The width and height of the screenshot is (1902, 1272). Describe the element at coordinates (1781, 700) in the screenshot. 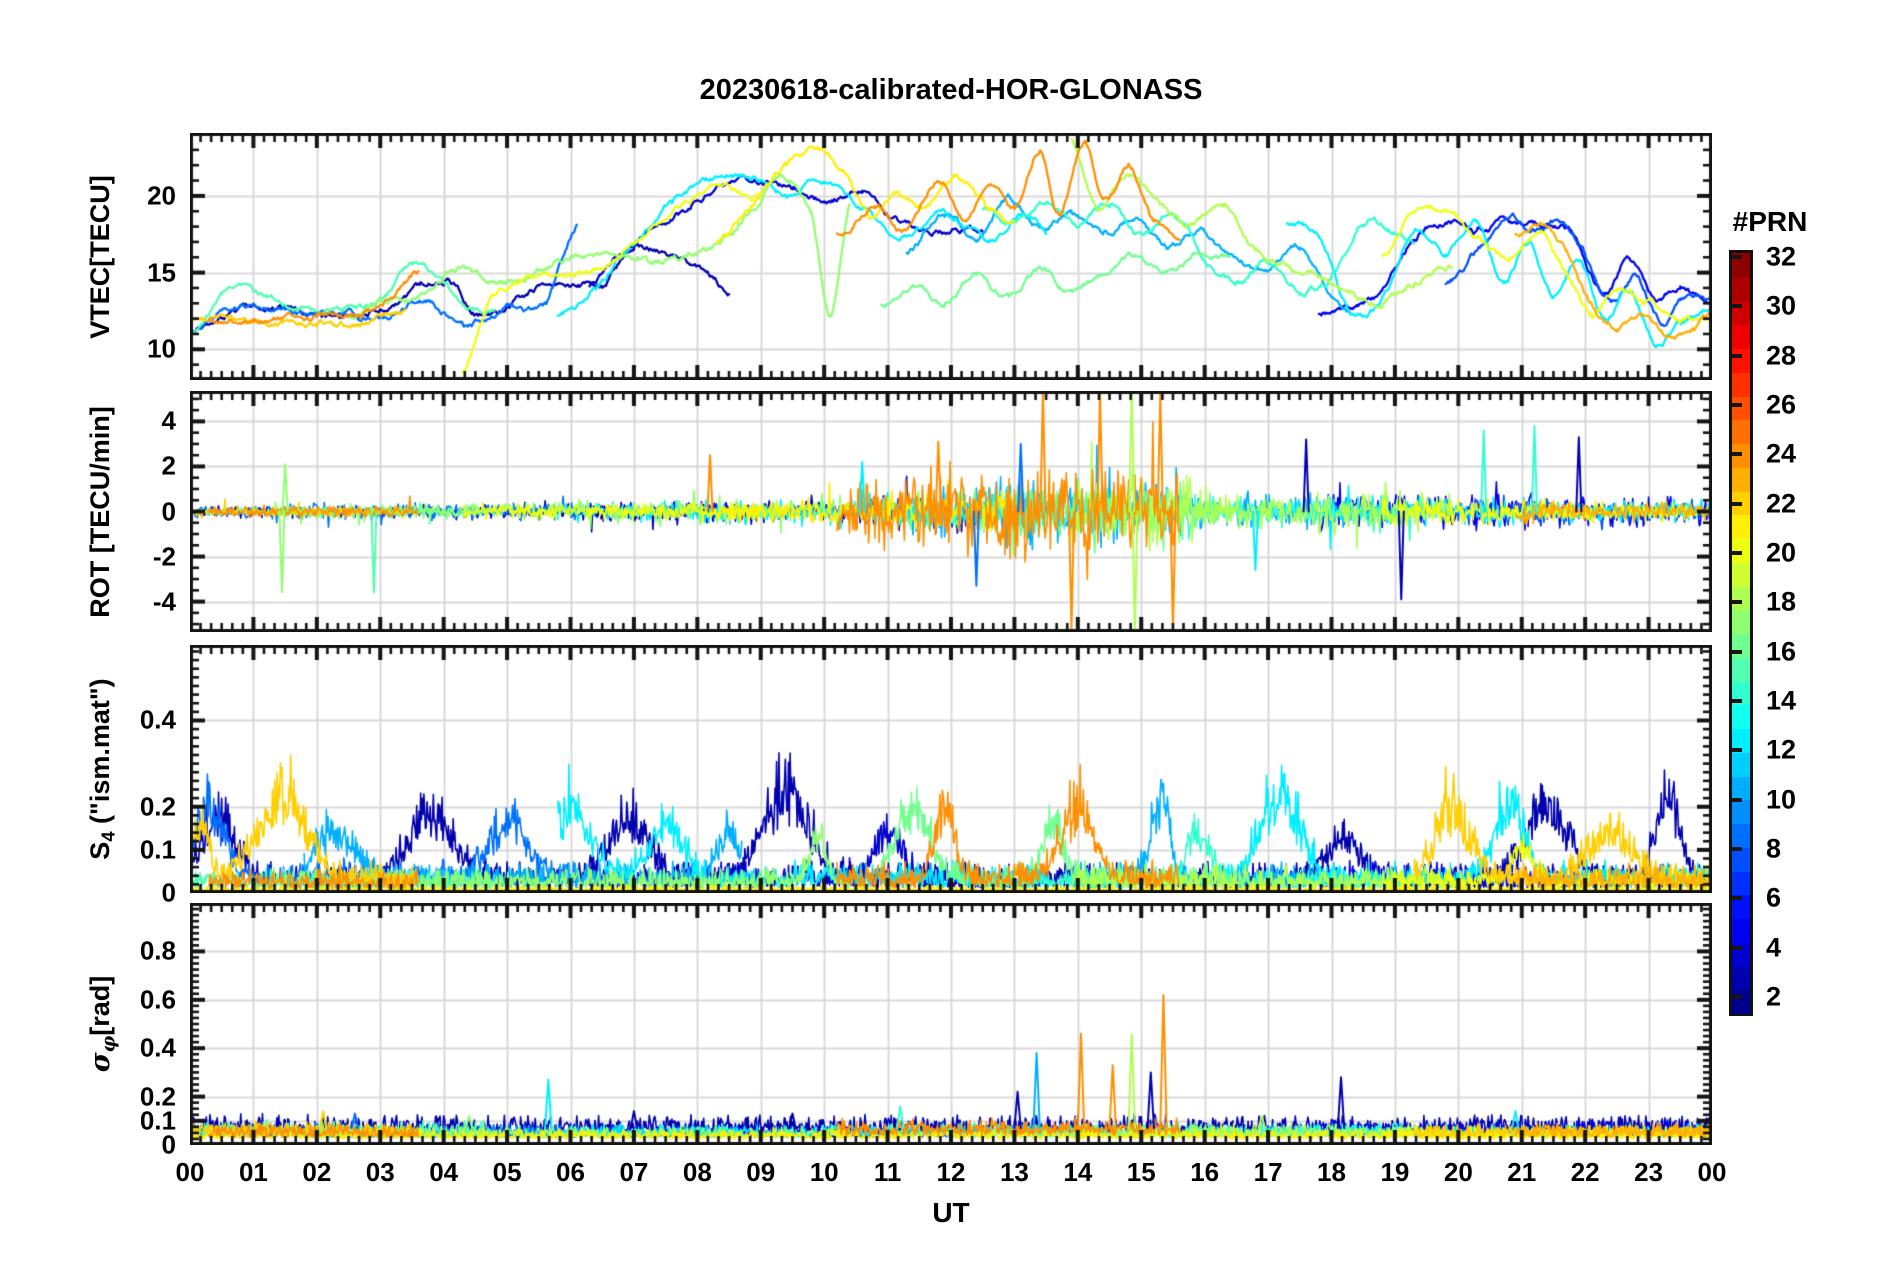

I see `colorbar-tick-label: 14` at that location.